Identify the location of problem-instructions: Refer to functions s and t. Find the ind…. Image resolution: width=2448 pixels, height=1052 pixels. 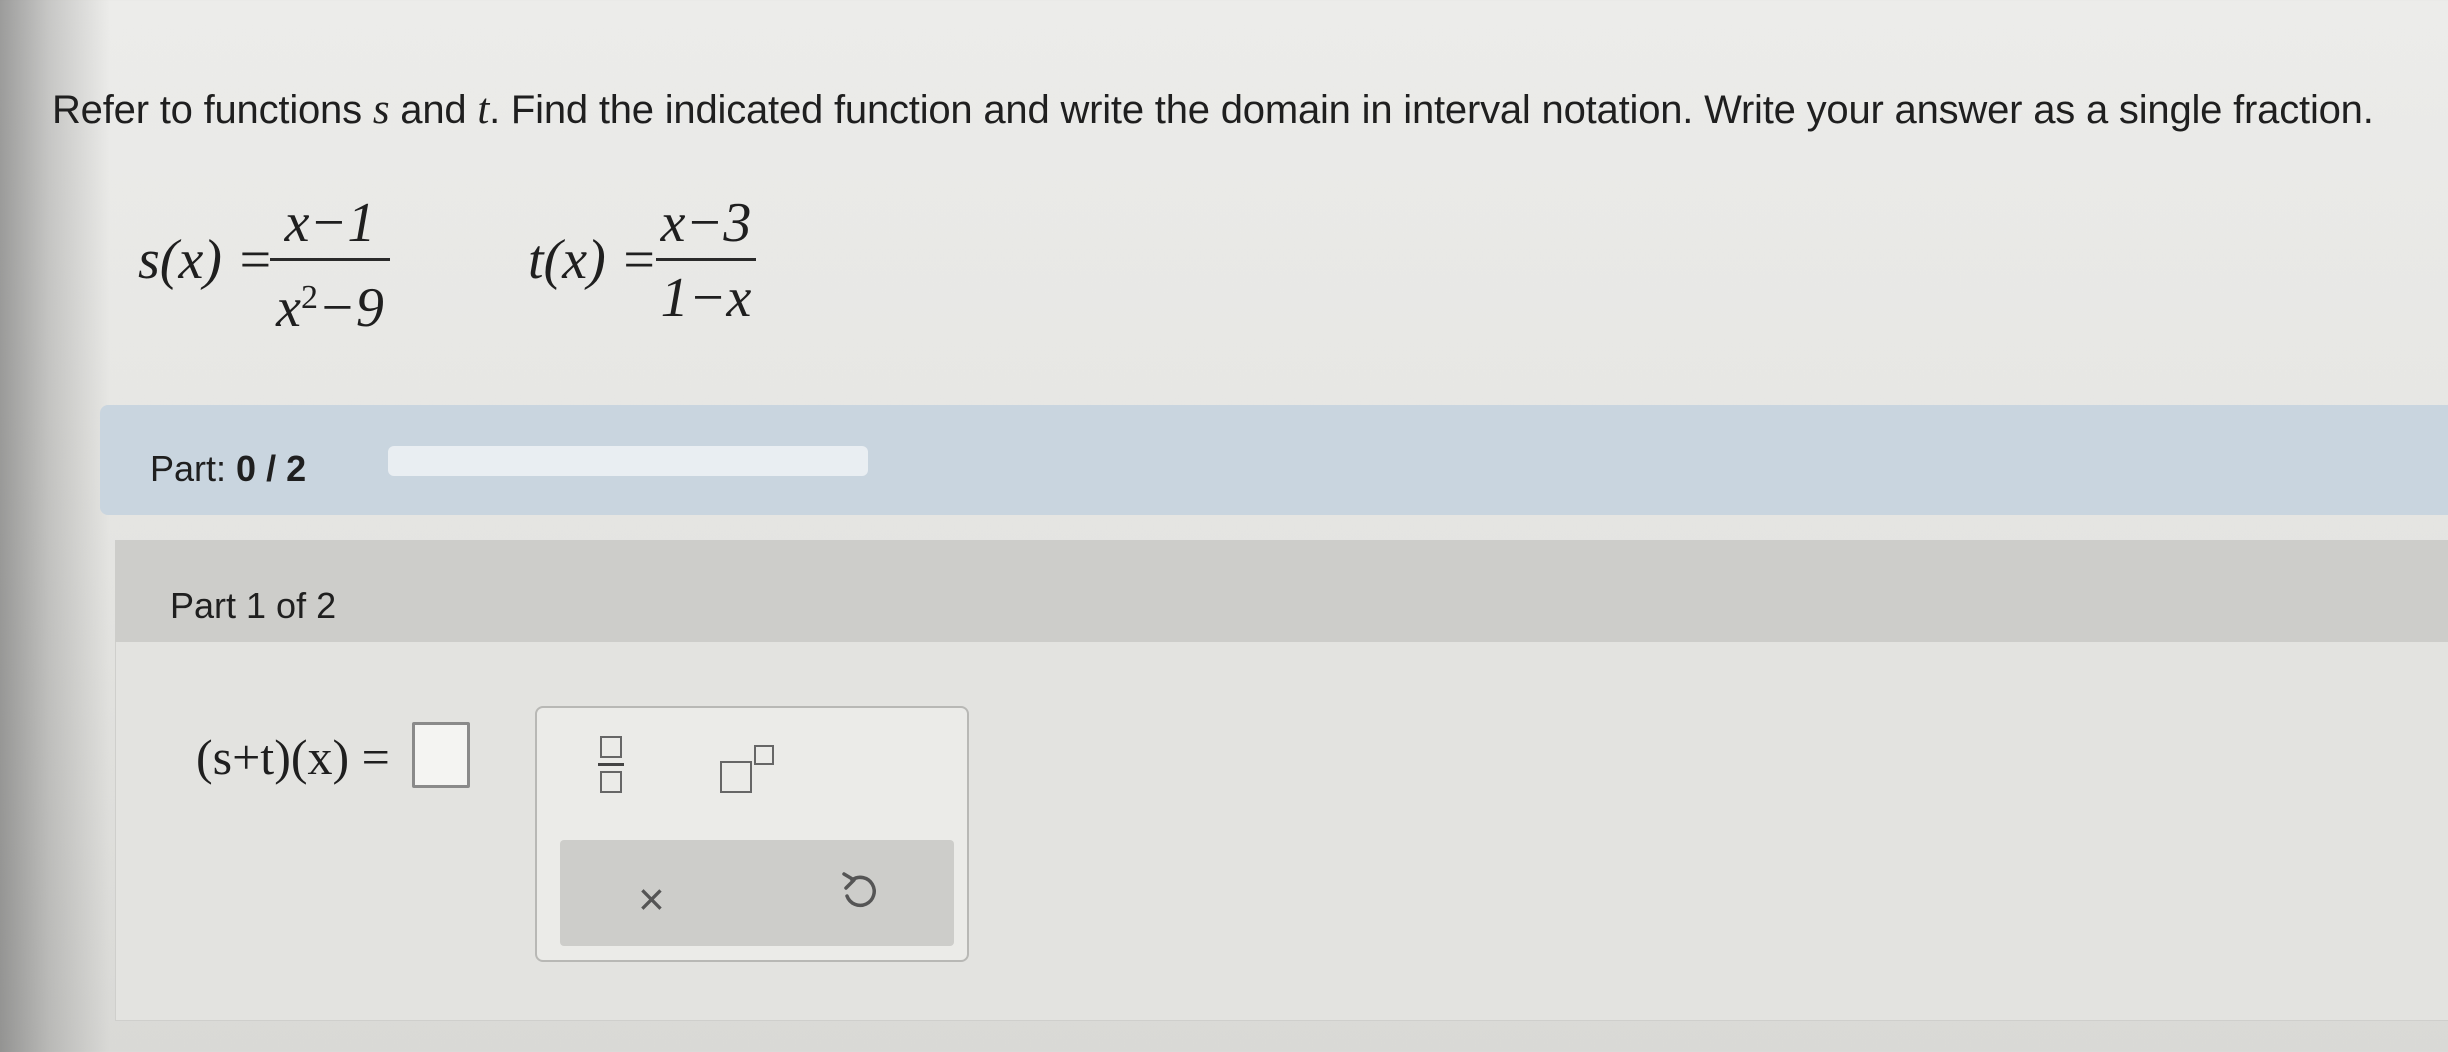
(1213, 109).